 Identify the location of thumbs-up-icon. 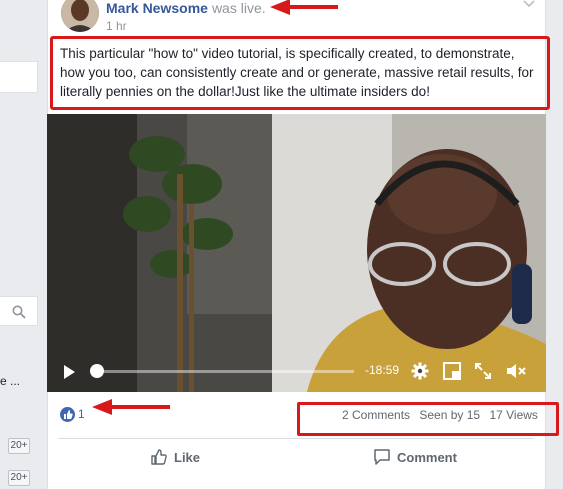
(159, 457).